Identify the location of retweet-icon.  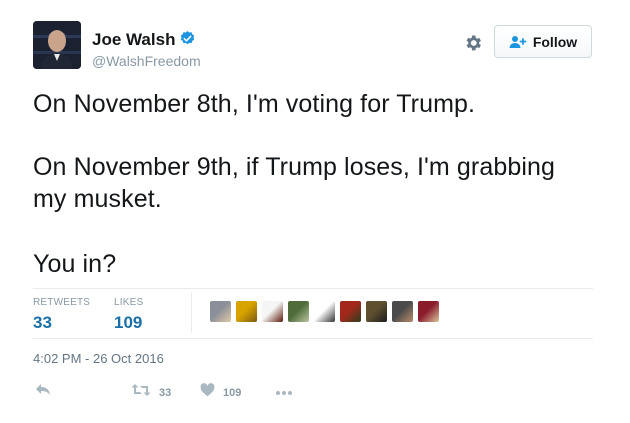
(141, 392).